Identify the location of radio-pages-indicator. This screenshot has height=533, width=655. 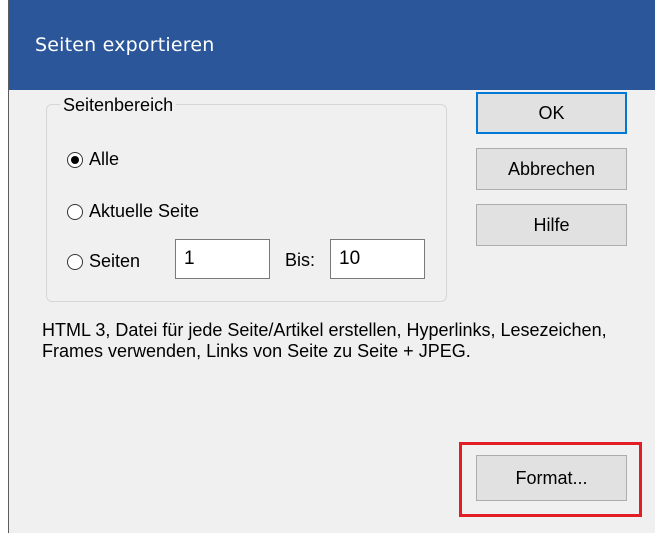
(75, 261).